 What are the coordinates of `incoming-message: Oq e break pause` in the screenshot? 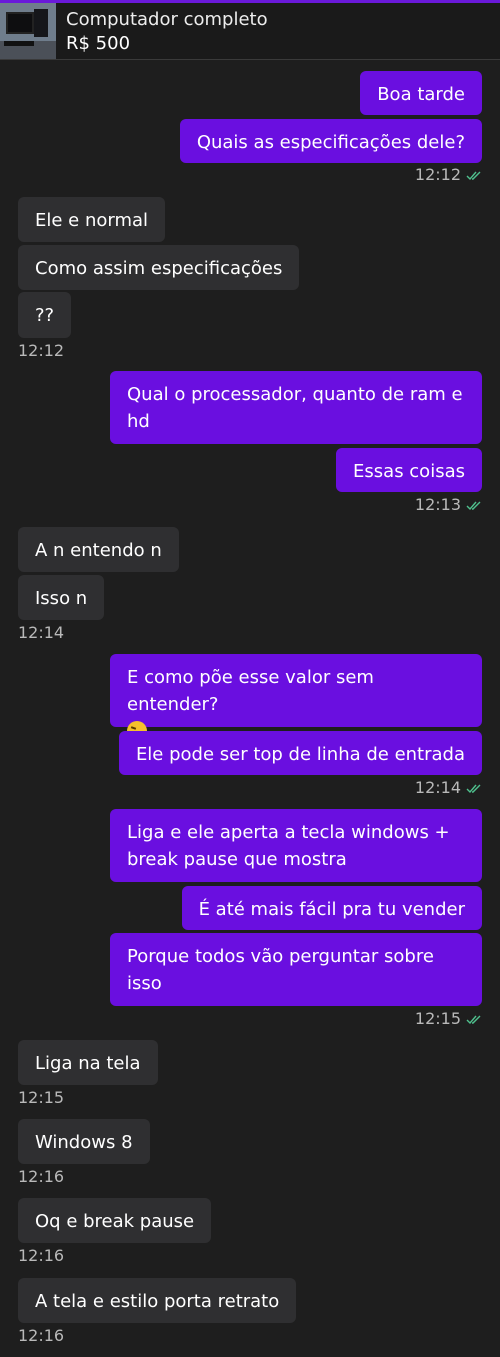 It's located at (115, 1220).